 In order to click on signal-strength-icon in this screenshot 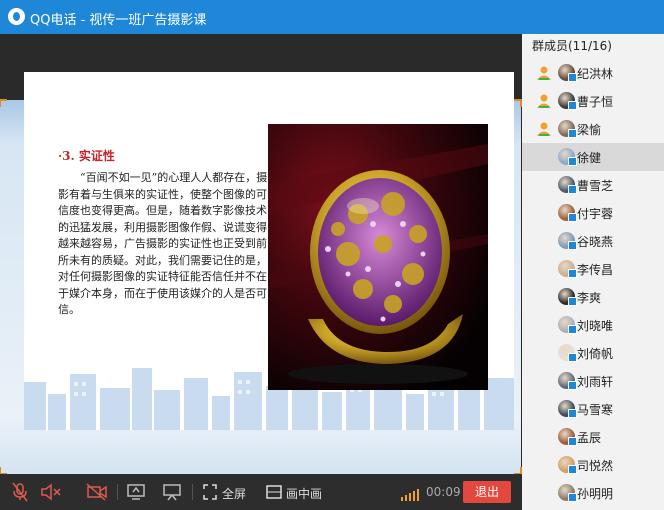, I will do `click(410, 495)`.